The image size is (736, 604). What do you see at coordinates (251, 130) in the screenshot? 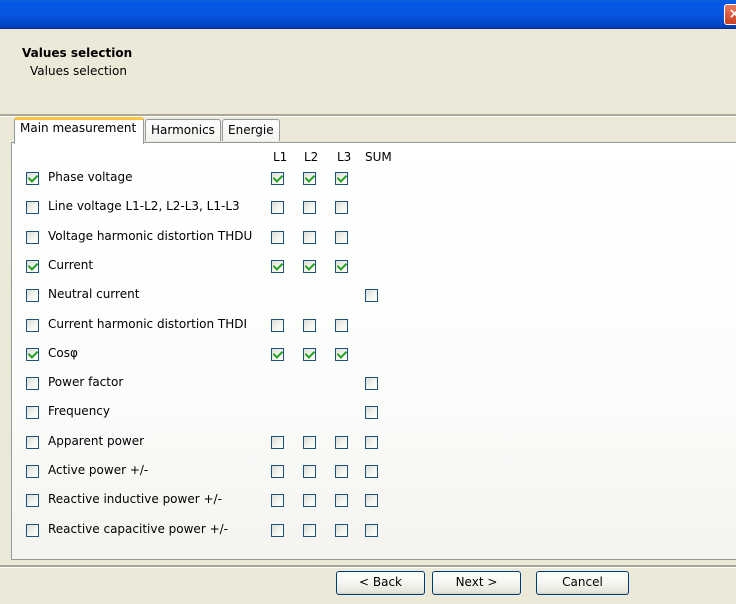
I see `tab-energie: Energie` at bounding box center [251, 130].